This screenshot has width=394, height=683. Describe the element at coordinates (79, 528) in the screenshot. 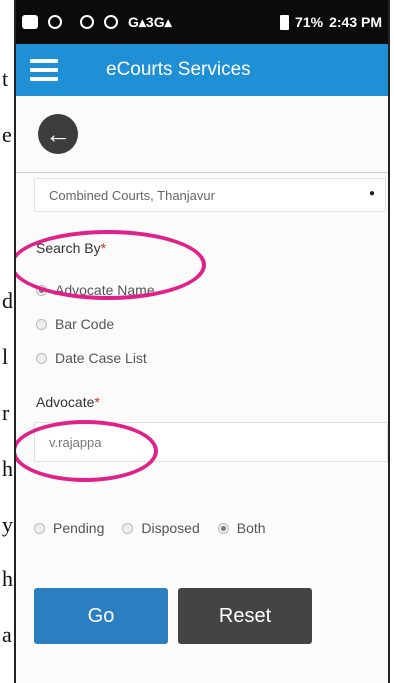

I see `radio-label: Pending` at that location.